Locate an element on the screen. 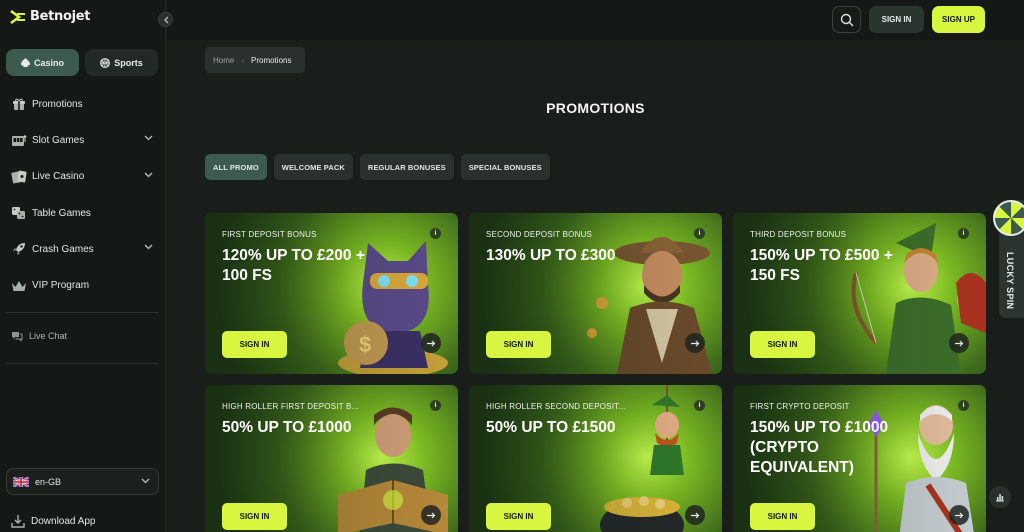 This screenshot has width=1024, height=532. logo: Betnojet is located at coordinates (50, 16).